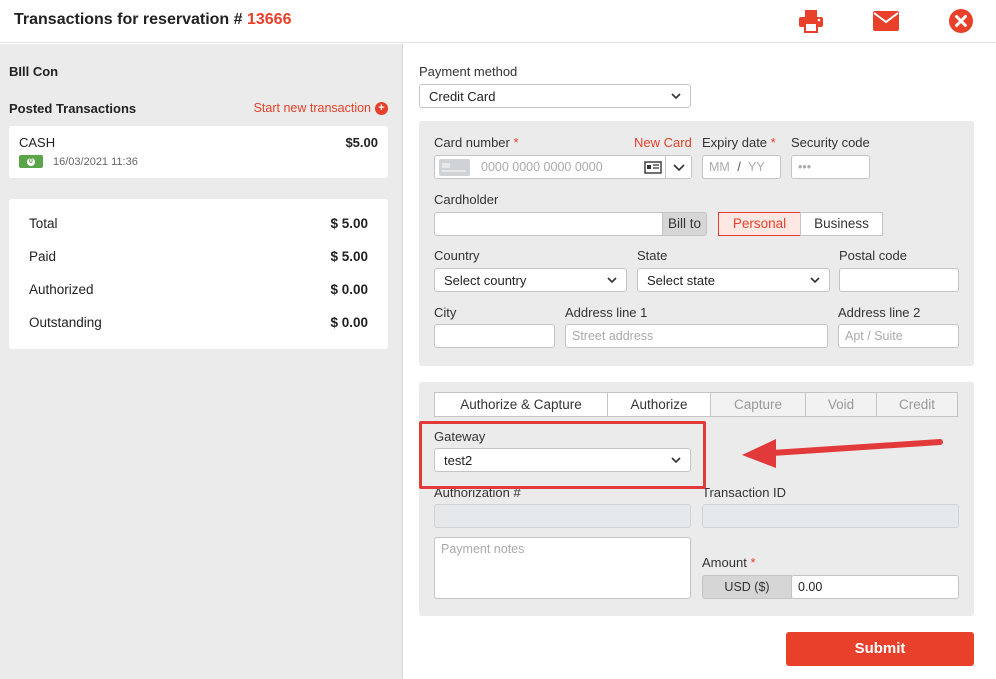 The image size is (996, 679). I want to click on tab-authorize: Authorize, so click(659, 404).